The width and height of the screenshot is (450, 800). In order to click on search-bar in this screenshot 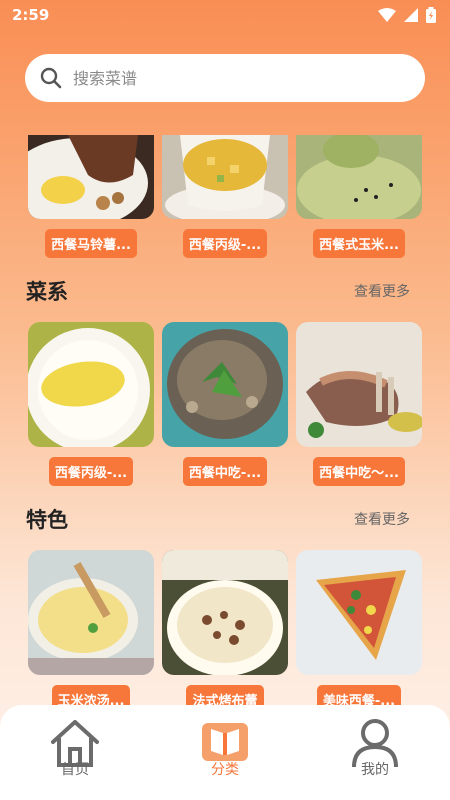, I will do `click(225, 78)`.